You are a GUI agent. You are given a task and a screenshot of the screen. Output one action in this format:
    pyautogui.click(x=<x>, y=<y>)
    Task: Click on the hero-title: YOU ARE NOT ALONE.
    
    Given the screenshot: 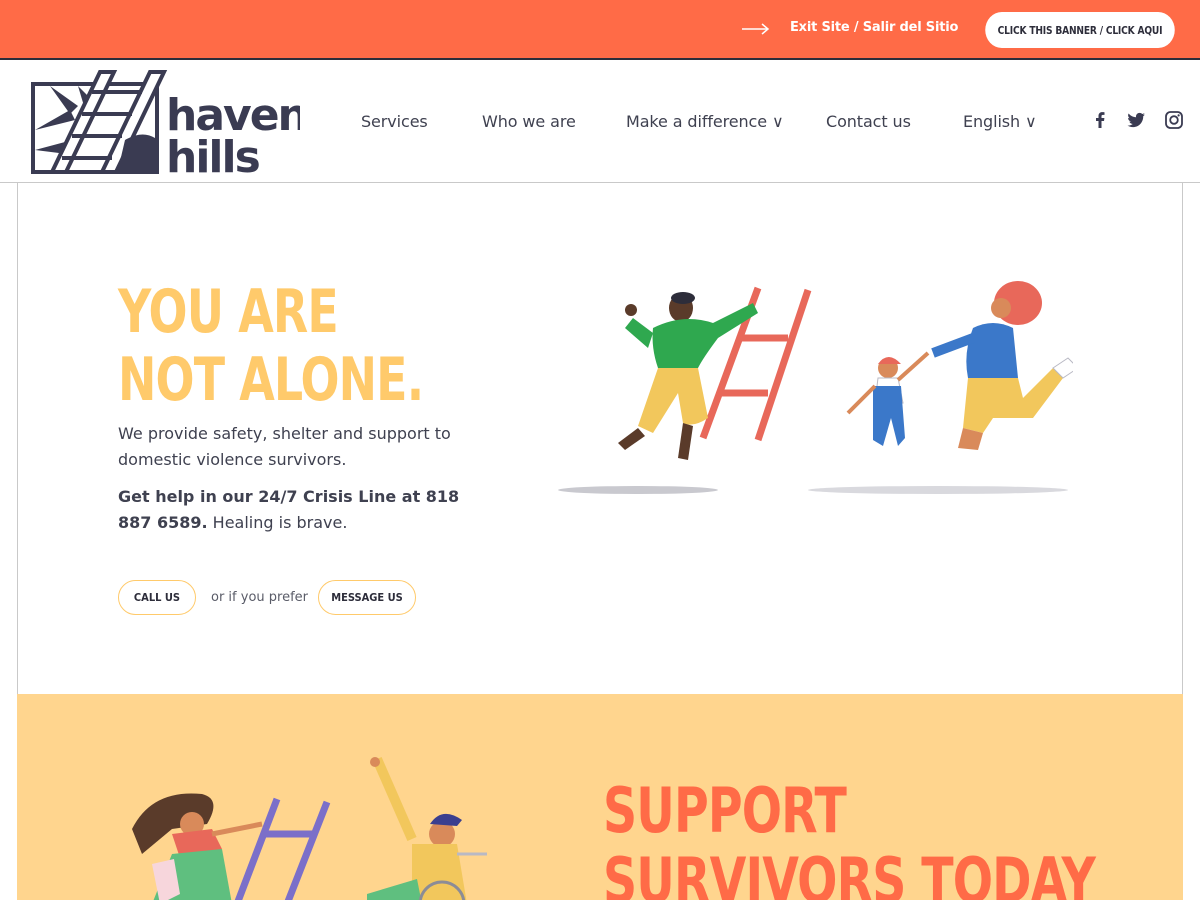 What is the action you would take?
    pyautogui.click(x=271, y=346)
    